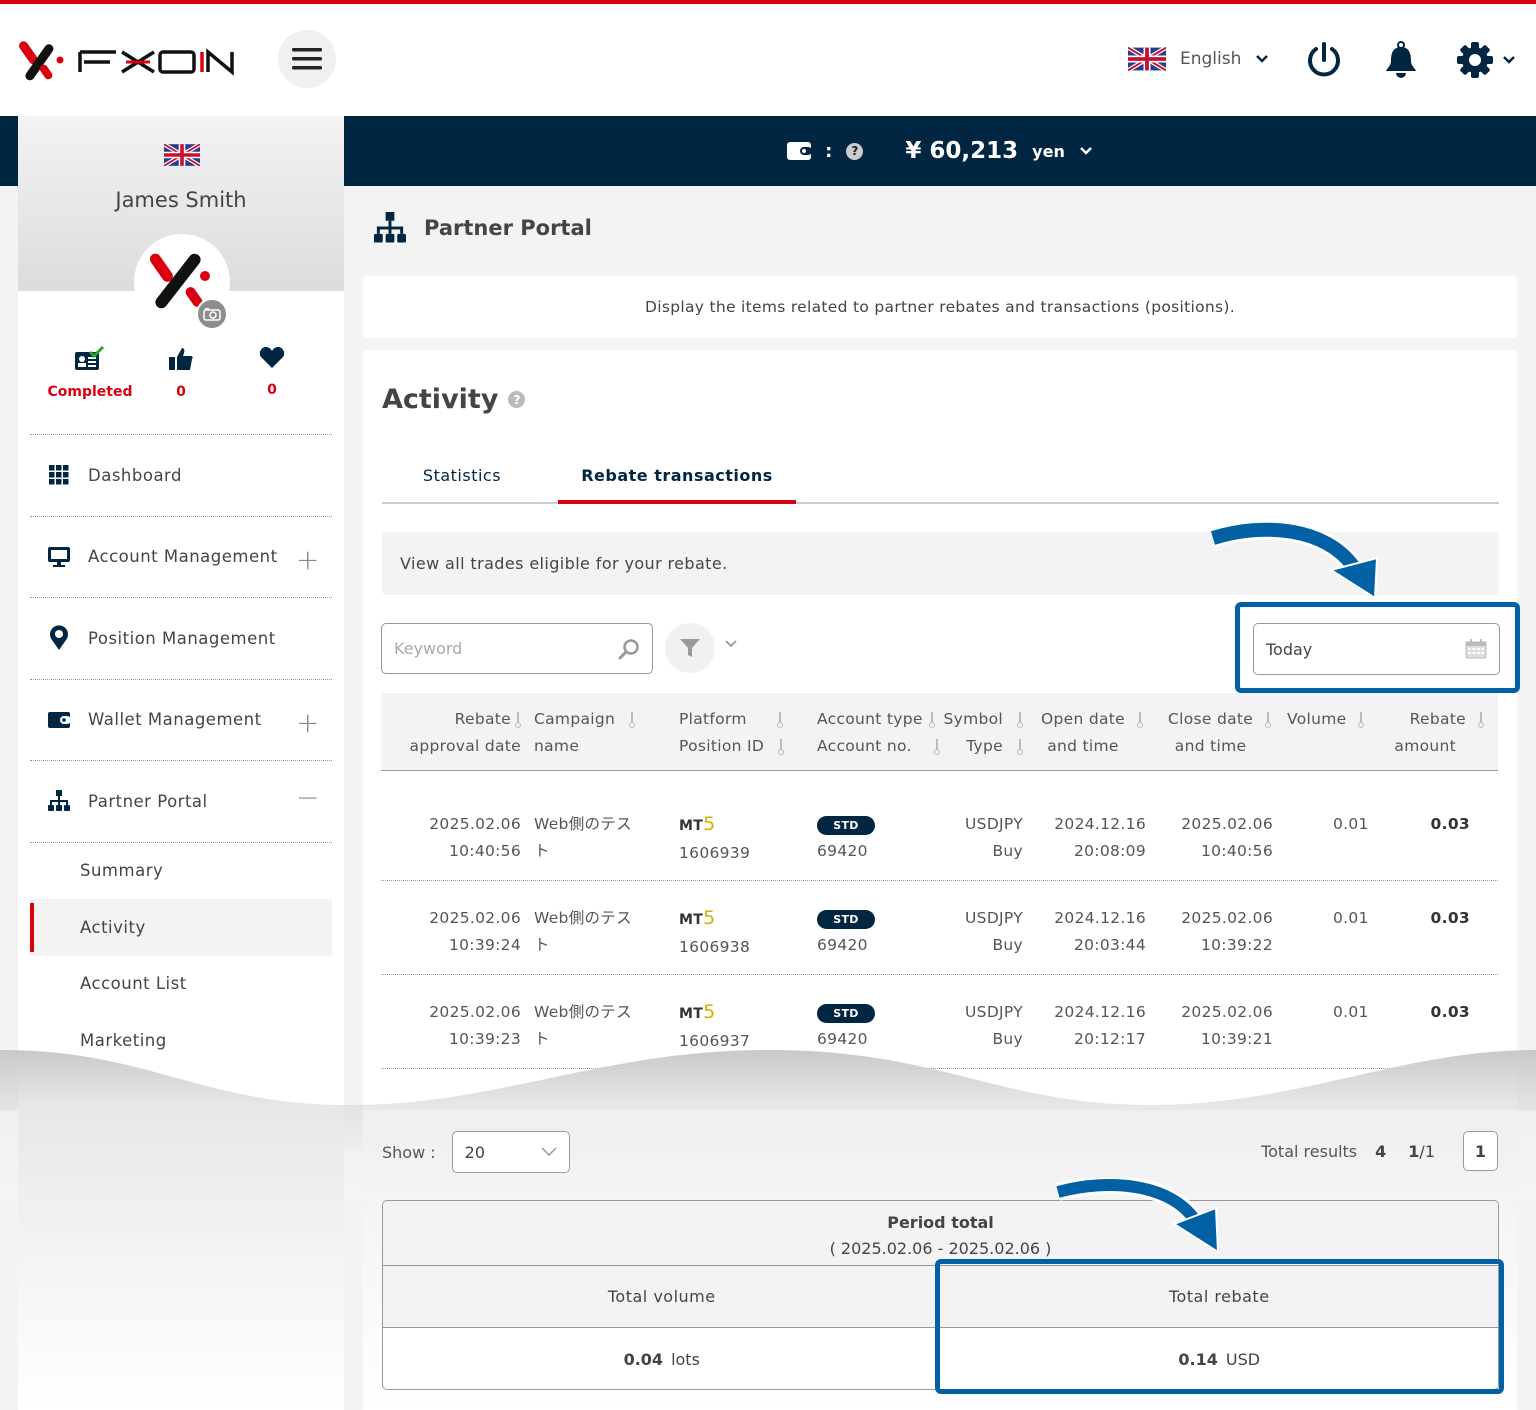 The width and height of the screenshot is (1536, 1410). What do you see at coordinates (390, 227) in the screenshot?
I see `org-chart-icon` at bounding box center [390, 227].